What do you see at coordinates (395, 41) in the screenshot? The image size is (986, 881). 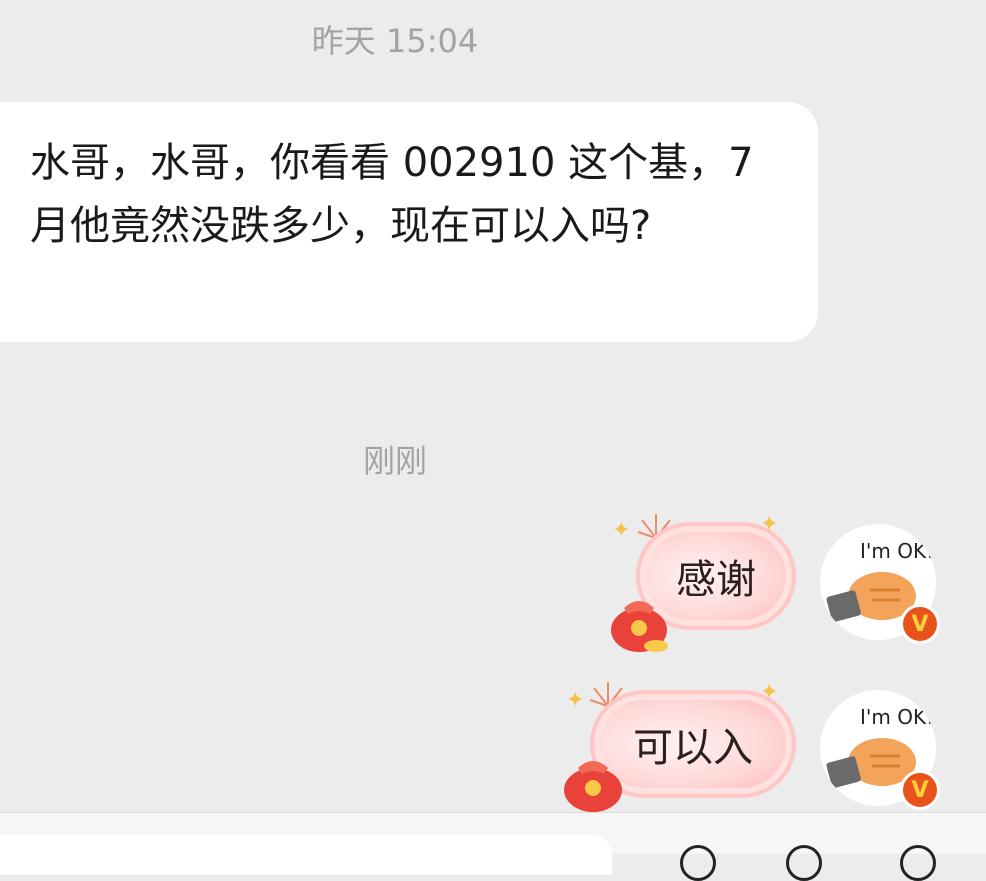 I see `timestamp-yesterday: 昨天 15:04` at bounding box center [395, 41].